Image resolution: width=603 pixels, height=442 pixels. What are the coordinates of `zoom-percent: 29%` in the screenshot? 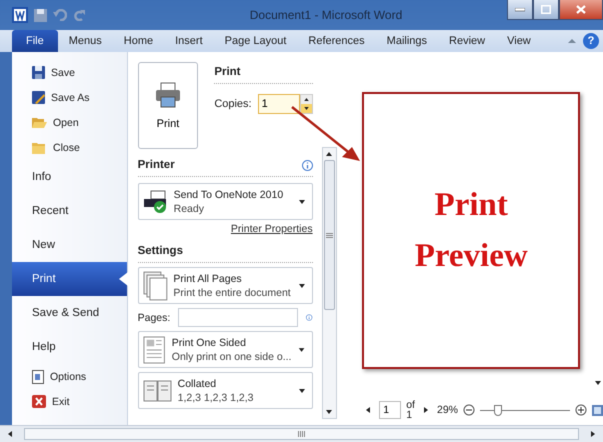 It's located at (447, 410).